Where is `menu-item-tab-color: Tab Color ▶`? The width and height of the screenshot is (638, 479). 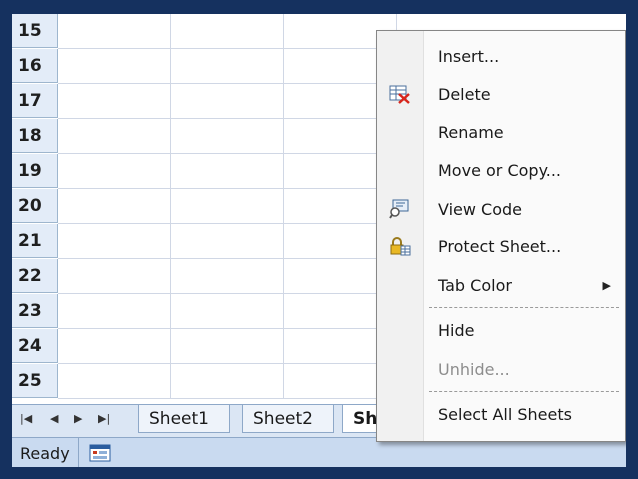
menu-item-tab-color: Tab Color ▶ is located at coordinates (501, 285).